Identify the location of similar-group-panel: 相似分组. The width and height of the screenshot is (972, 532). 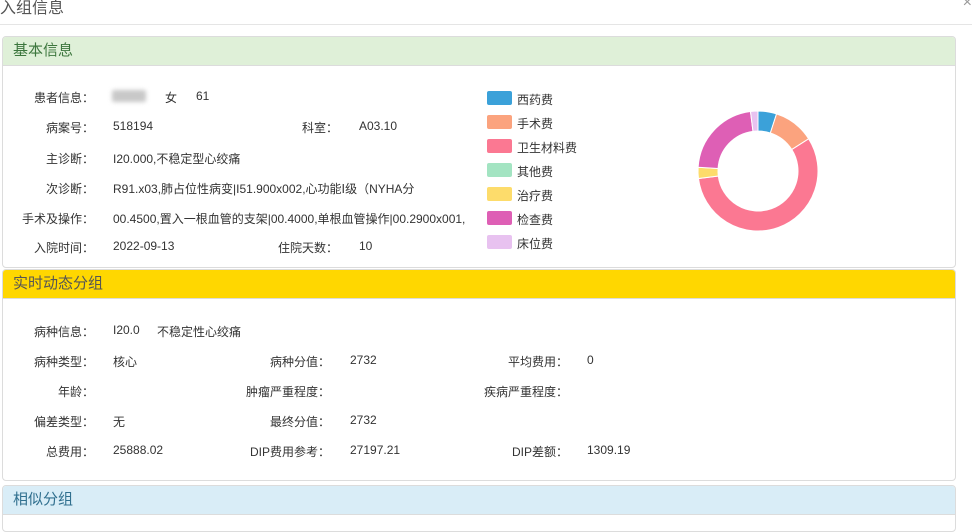
(479, 508).